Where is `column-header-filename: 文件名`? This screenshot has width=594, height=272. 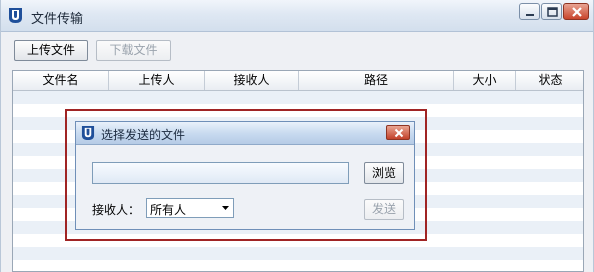
column-header-filename: 文件名 is located at coordinates (61, 80).